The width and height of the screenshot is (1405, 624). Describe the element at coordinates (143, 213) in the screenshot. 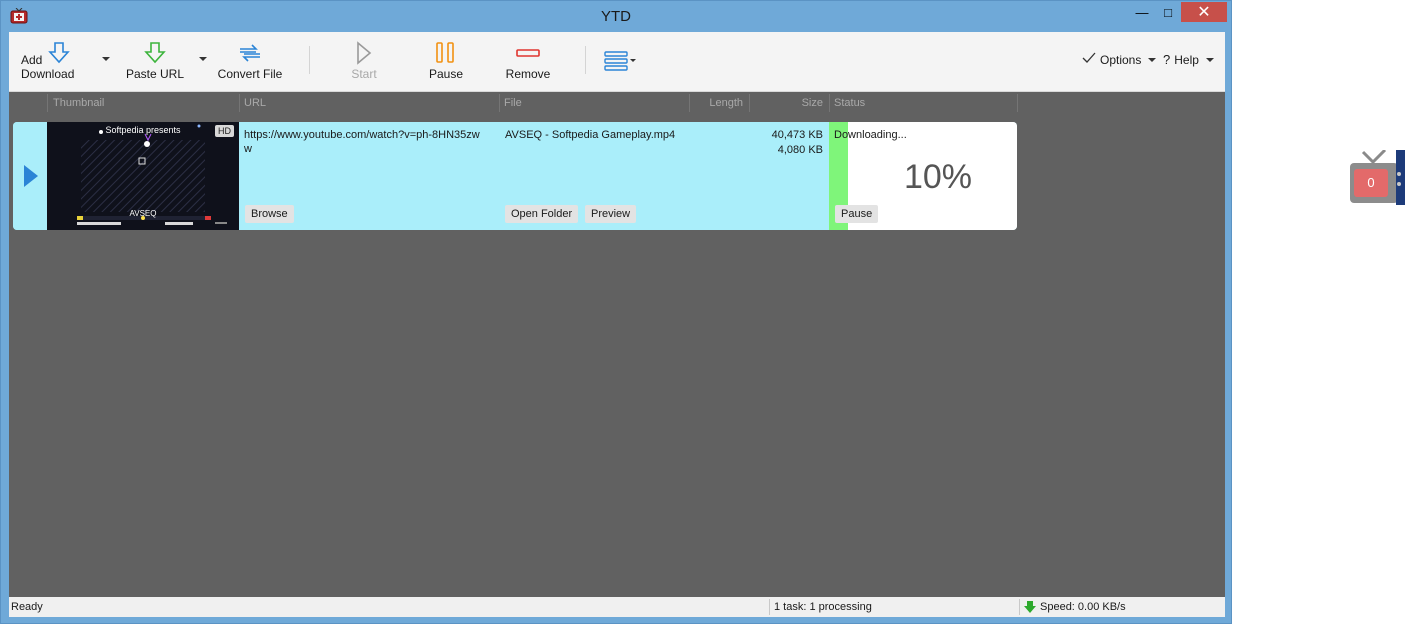

I see `thumbnail-caption: AVSEQ` at that location.